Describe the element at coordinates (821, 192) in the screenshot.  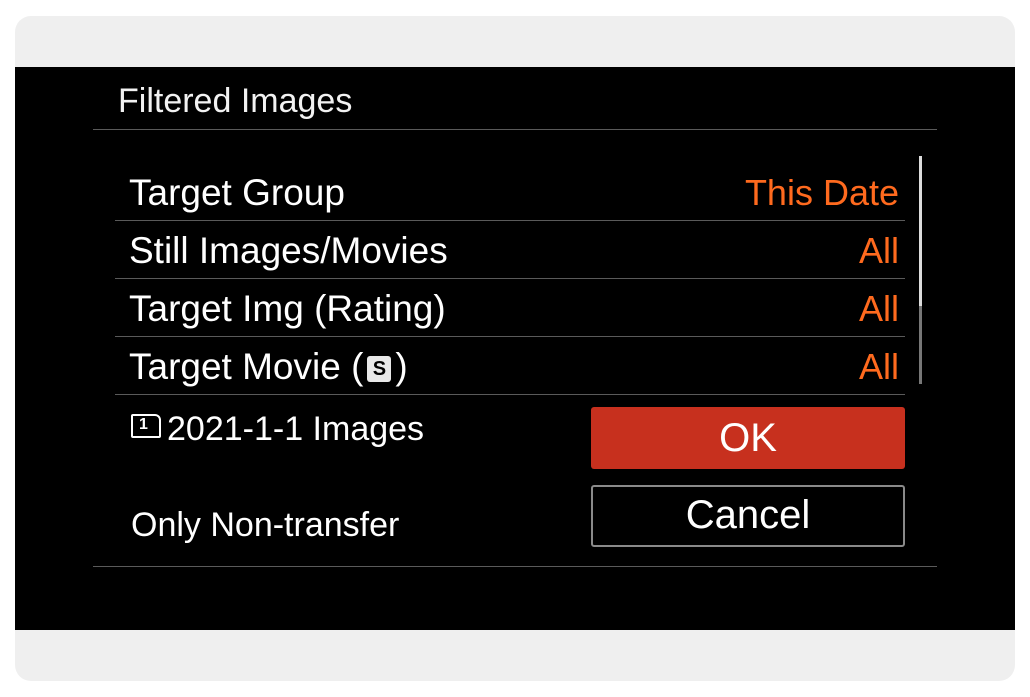
I see `row-value: This Date` at that location.